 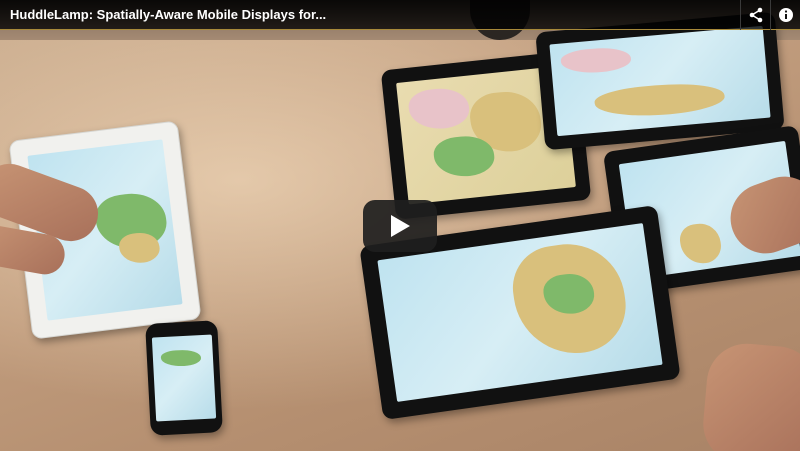 I want to click on share-icon, so click(x=755, y=14).